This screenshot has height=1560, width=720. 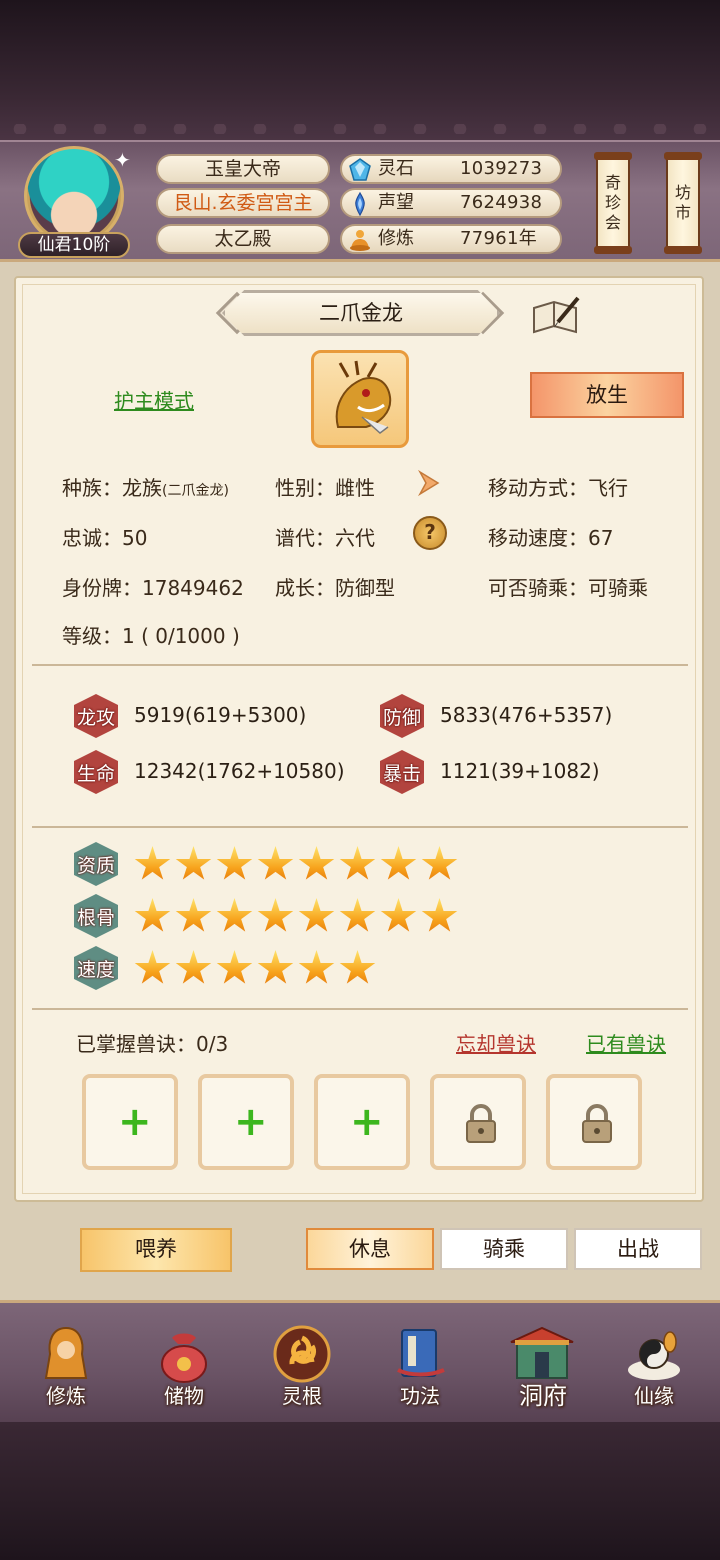 I want to click on resource-cultivation: 修炼 77961年, so click(x=451, y=239).